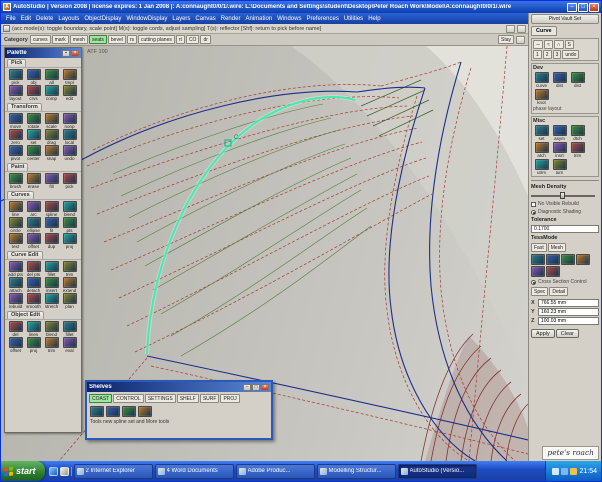 This screenshot has height=482, width=602. What do you see at coordinates (568, 312) in the screenshot?
I see `coord-value-field: 160.23 mm` at bounding box center [568, 312].